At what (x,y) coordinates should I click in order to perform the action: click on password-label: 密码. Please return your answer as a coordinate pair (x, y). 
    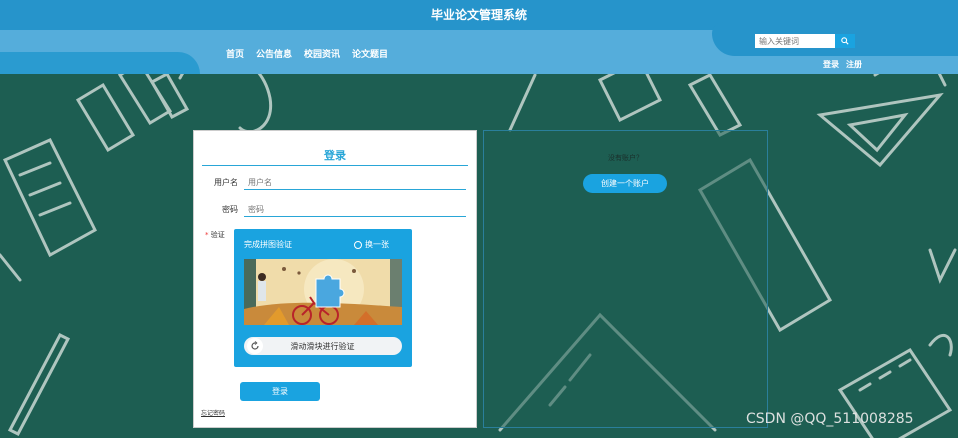
    Looking at the image, I should click on (230, 209).